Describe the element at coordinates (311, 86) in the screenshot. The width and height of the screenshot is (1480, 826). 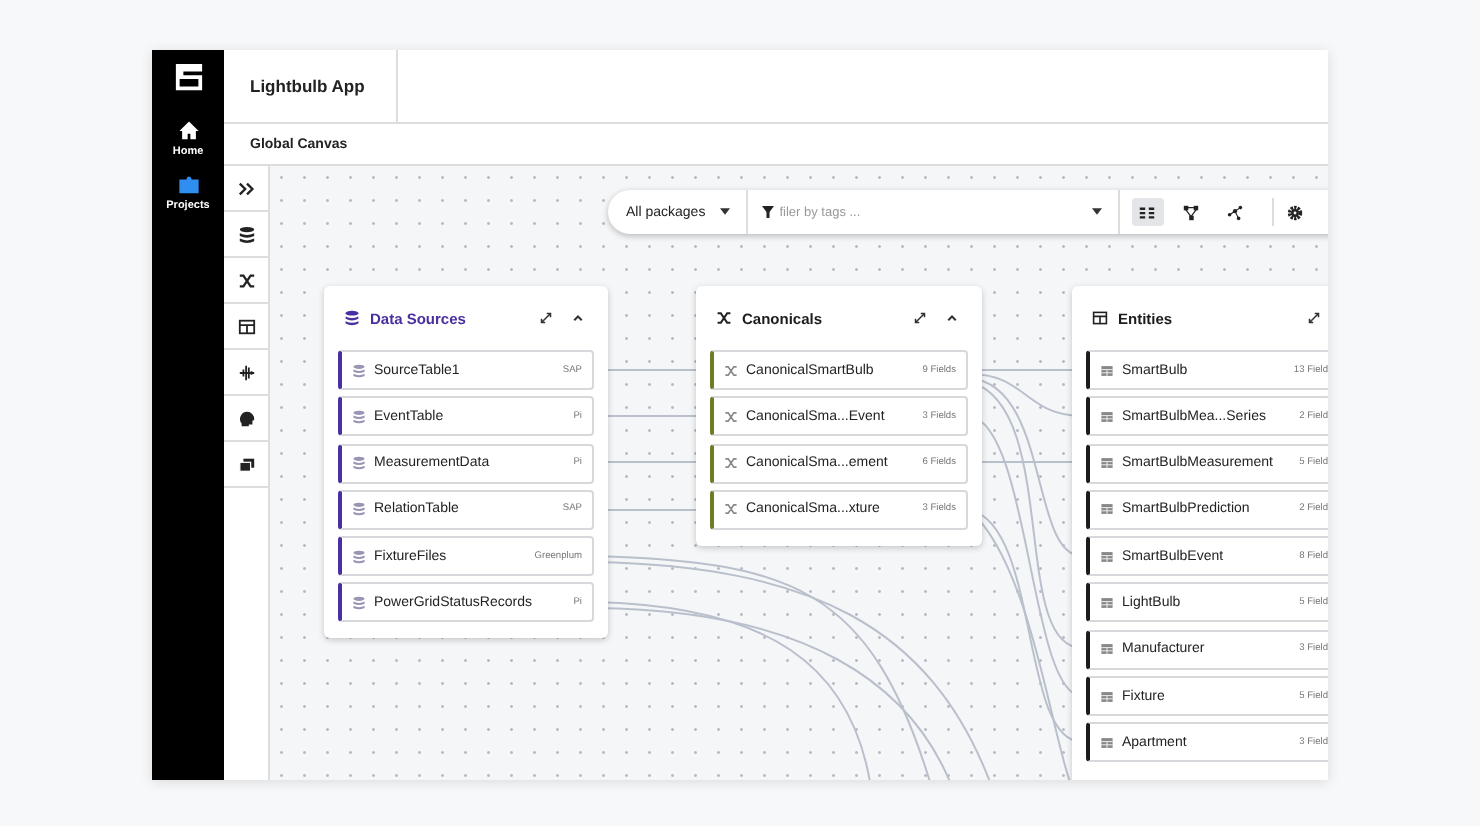
I see `app-title: Lightbulb App` at that location.